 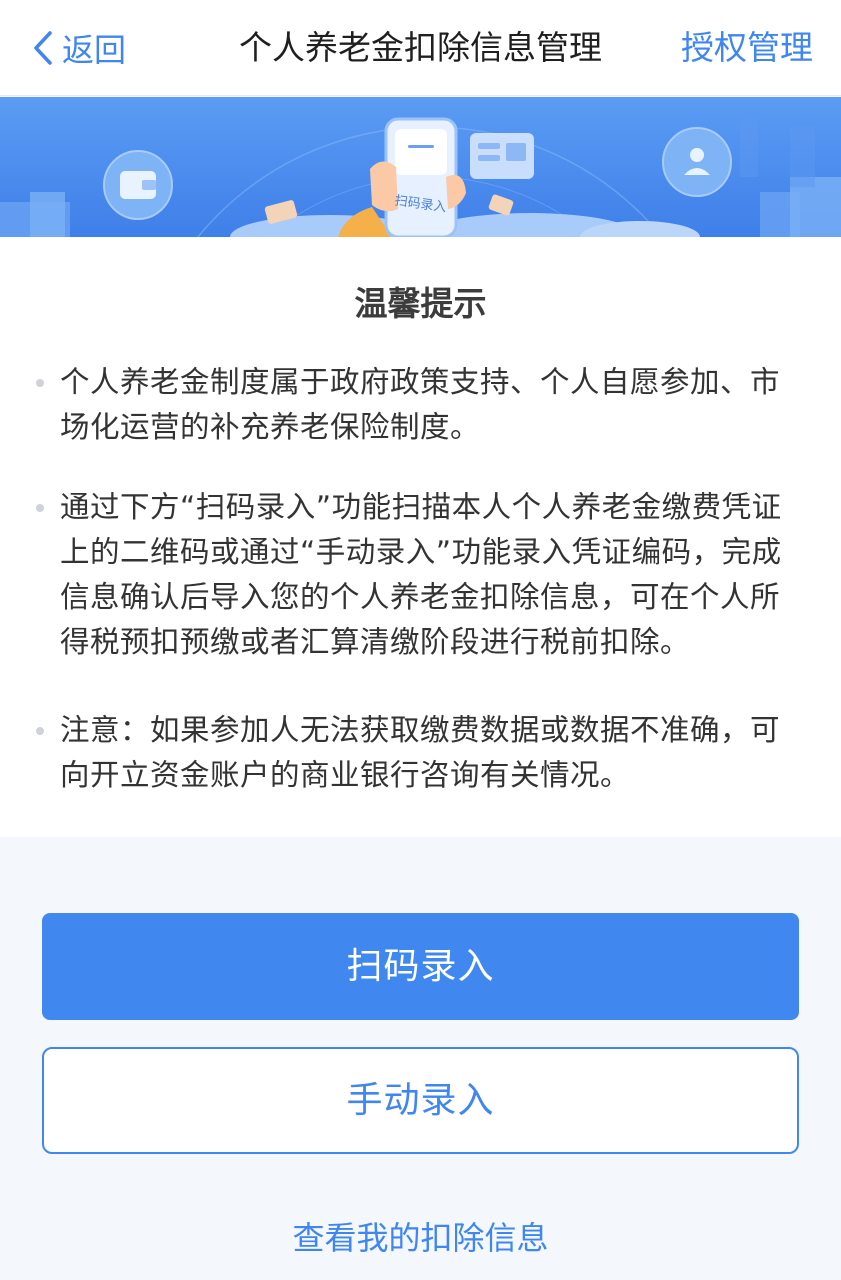 What do you see at coordinates (420, 167) in the screenshot?
I see `banner-illustration: 扫码录入` at bounding box center [420, 167].